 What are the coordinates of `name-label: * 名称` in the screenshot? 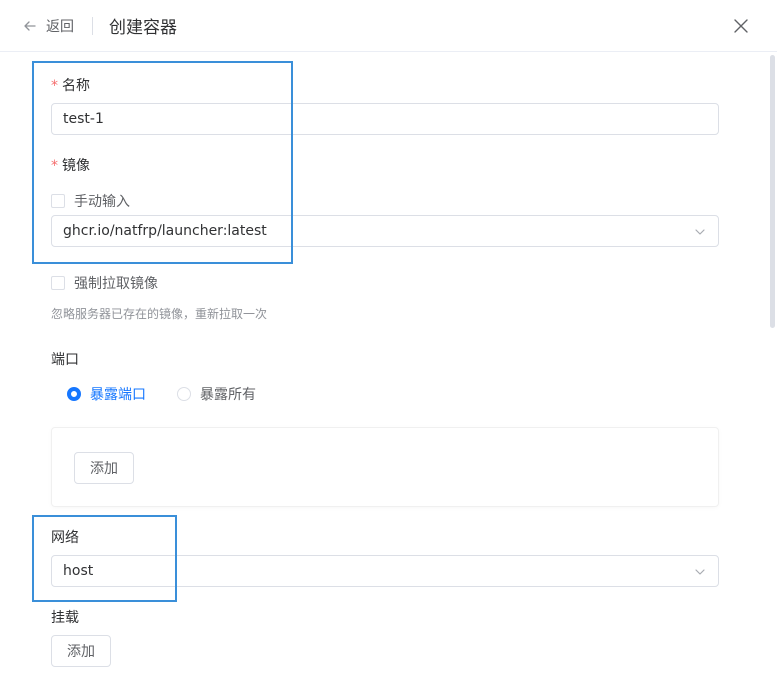 It's located at (70, 86).